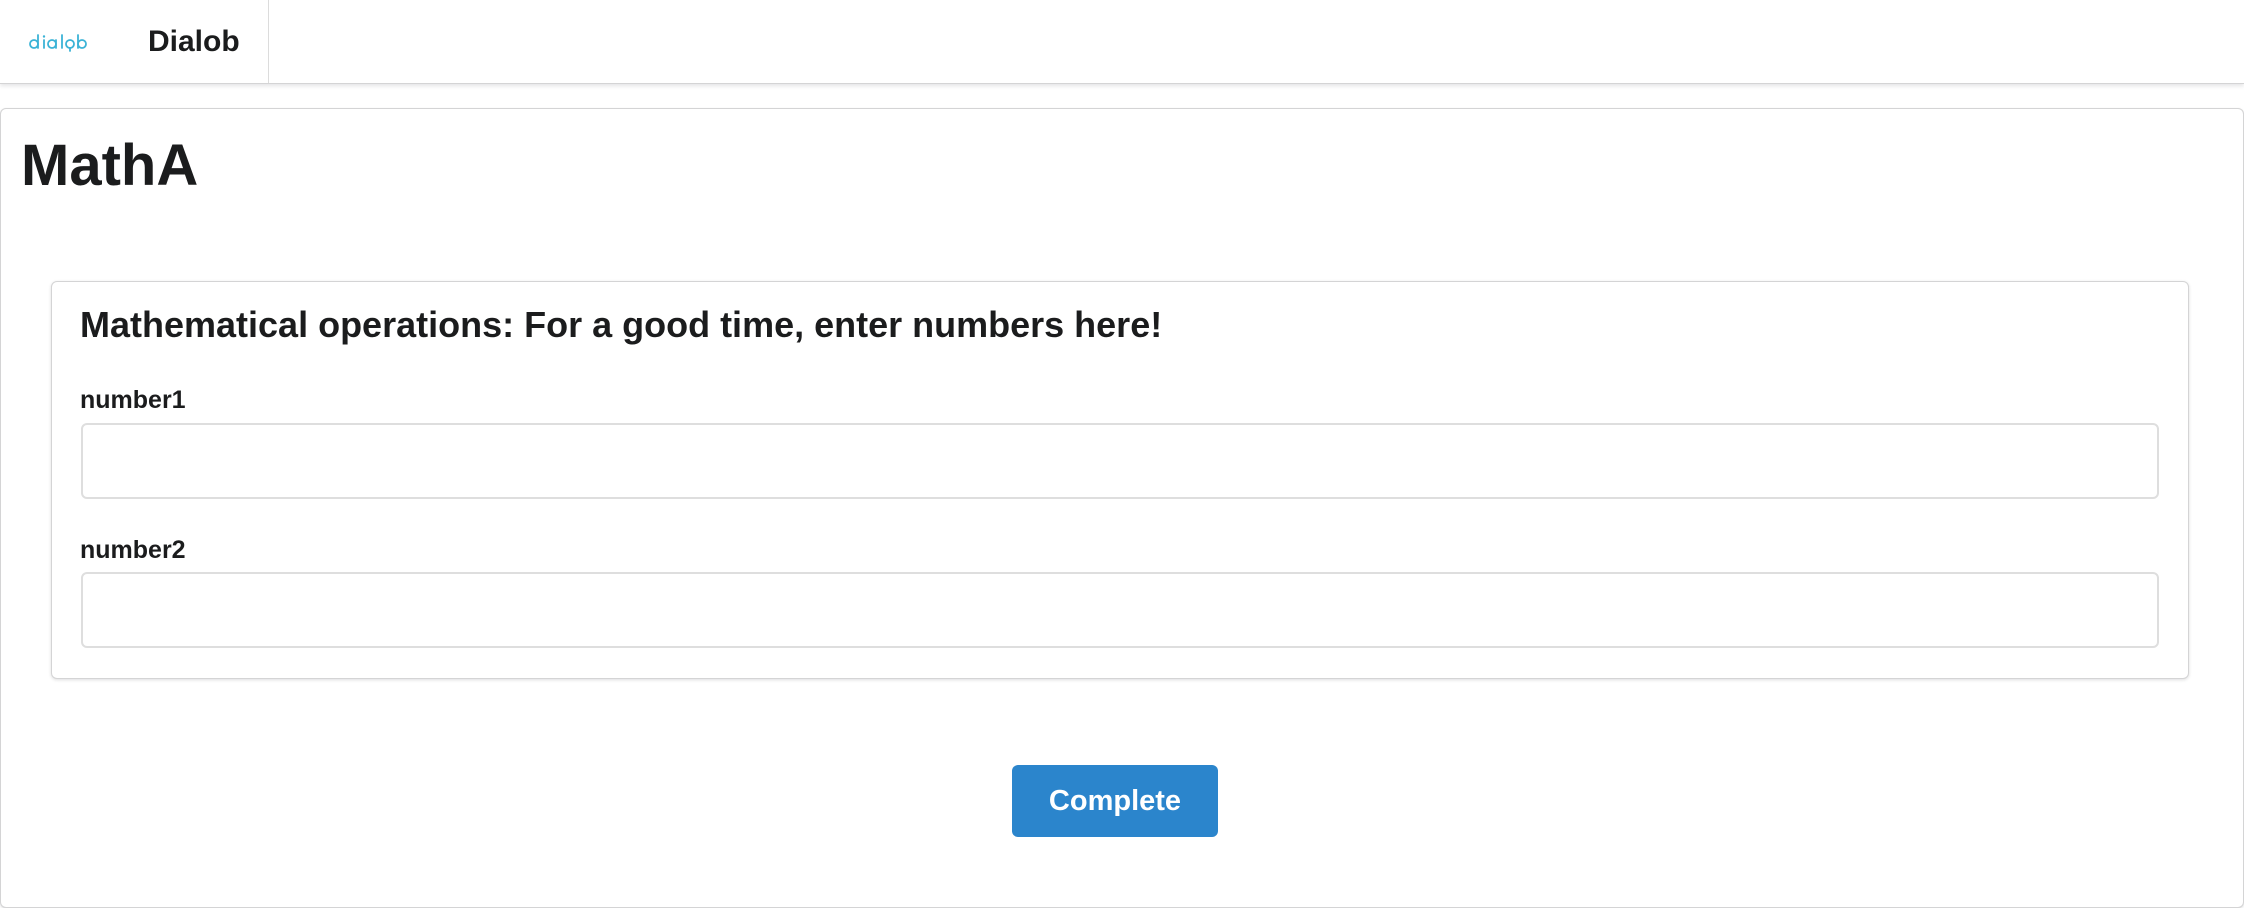  I want to click on number1-label: number1, so click(133, 400).